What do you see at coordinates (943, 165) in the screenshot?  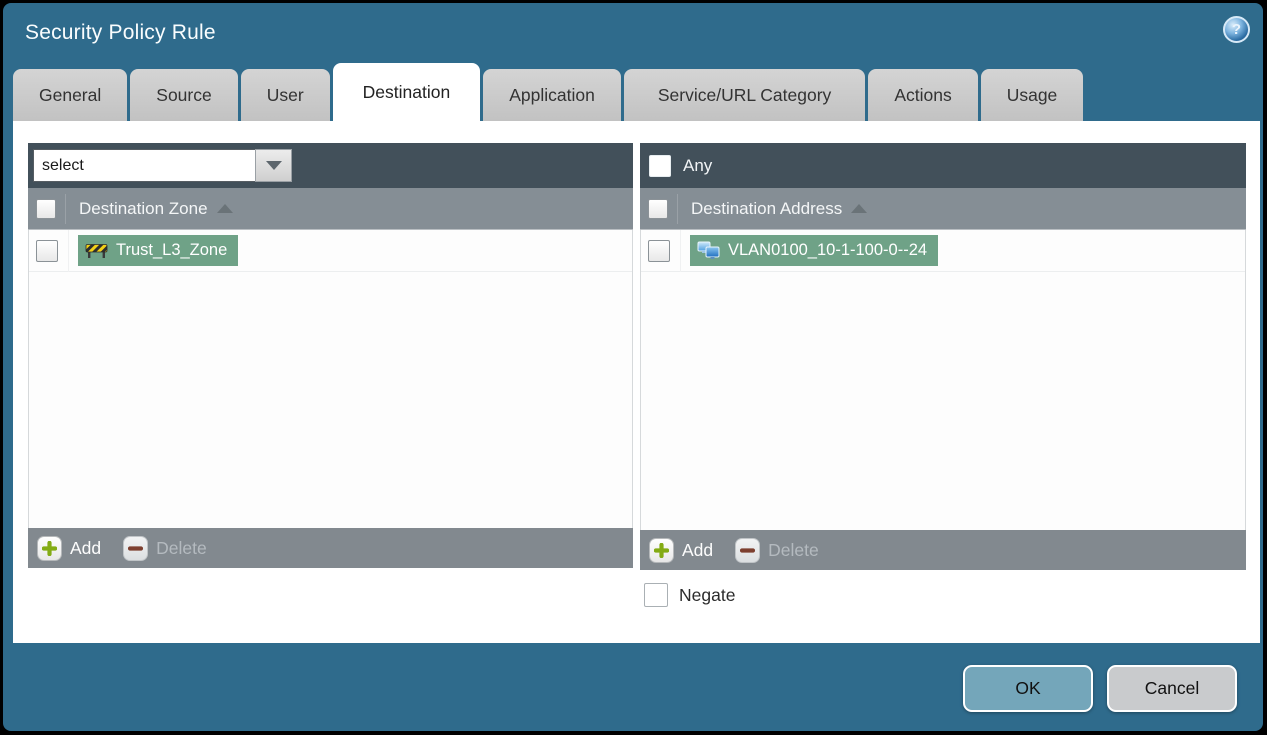 I see `address-panel-toolbar: Any` at bounding box center [943, 165].